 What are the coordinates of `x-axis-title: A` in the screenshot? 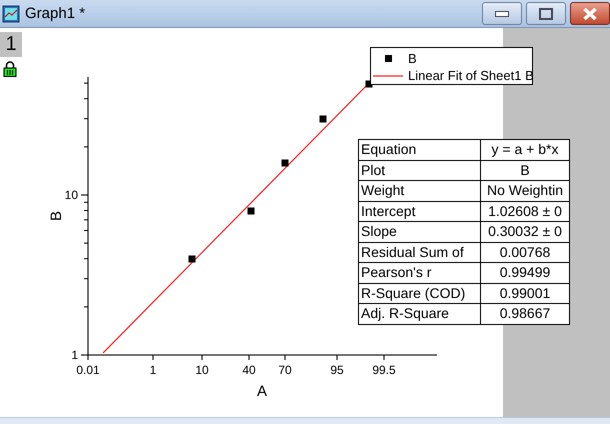 It's located at (262, 391).